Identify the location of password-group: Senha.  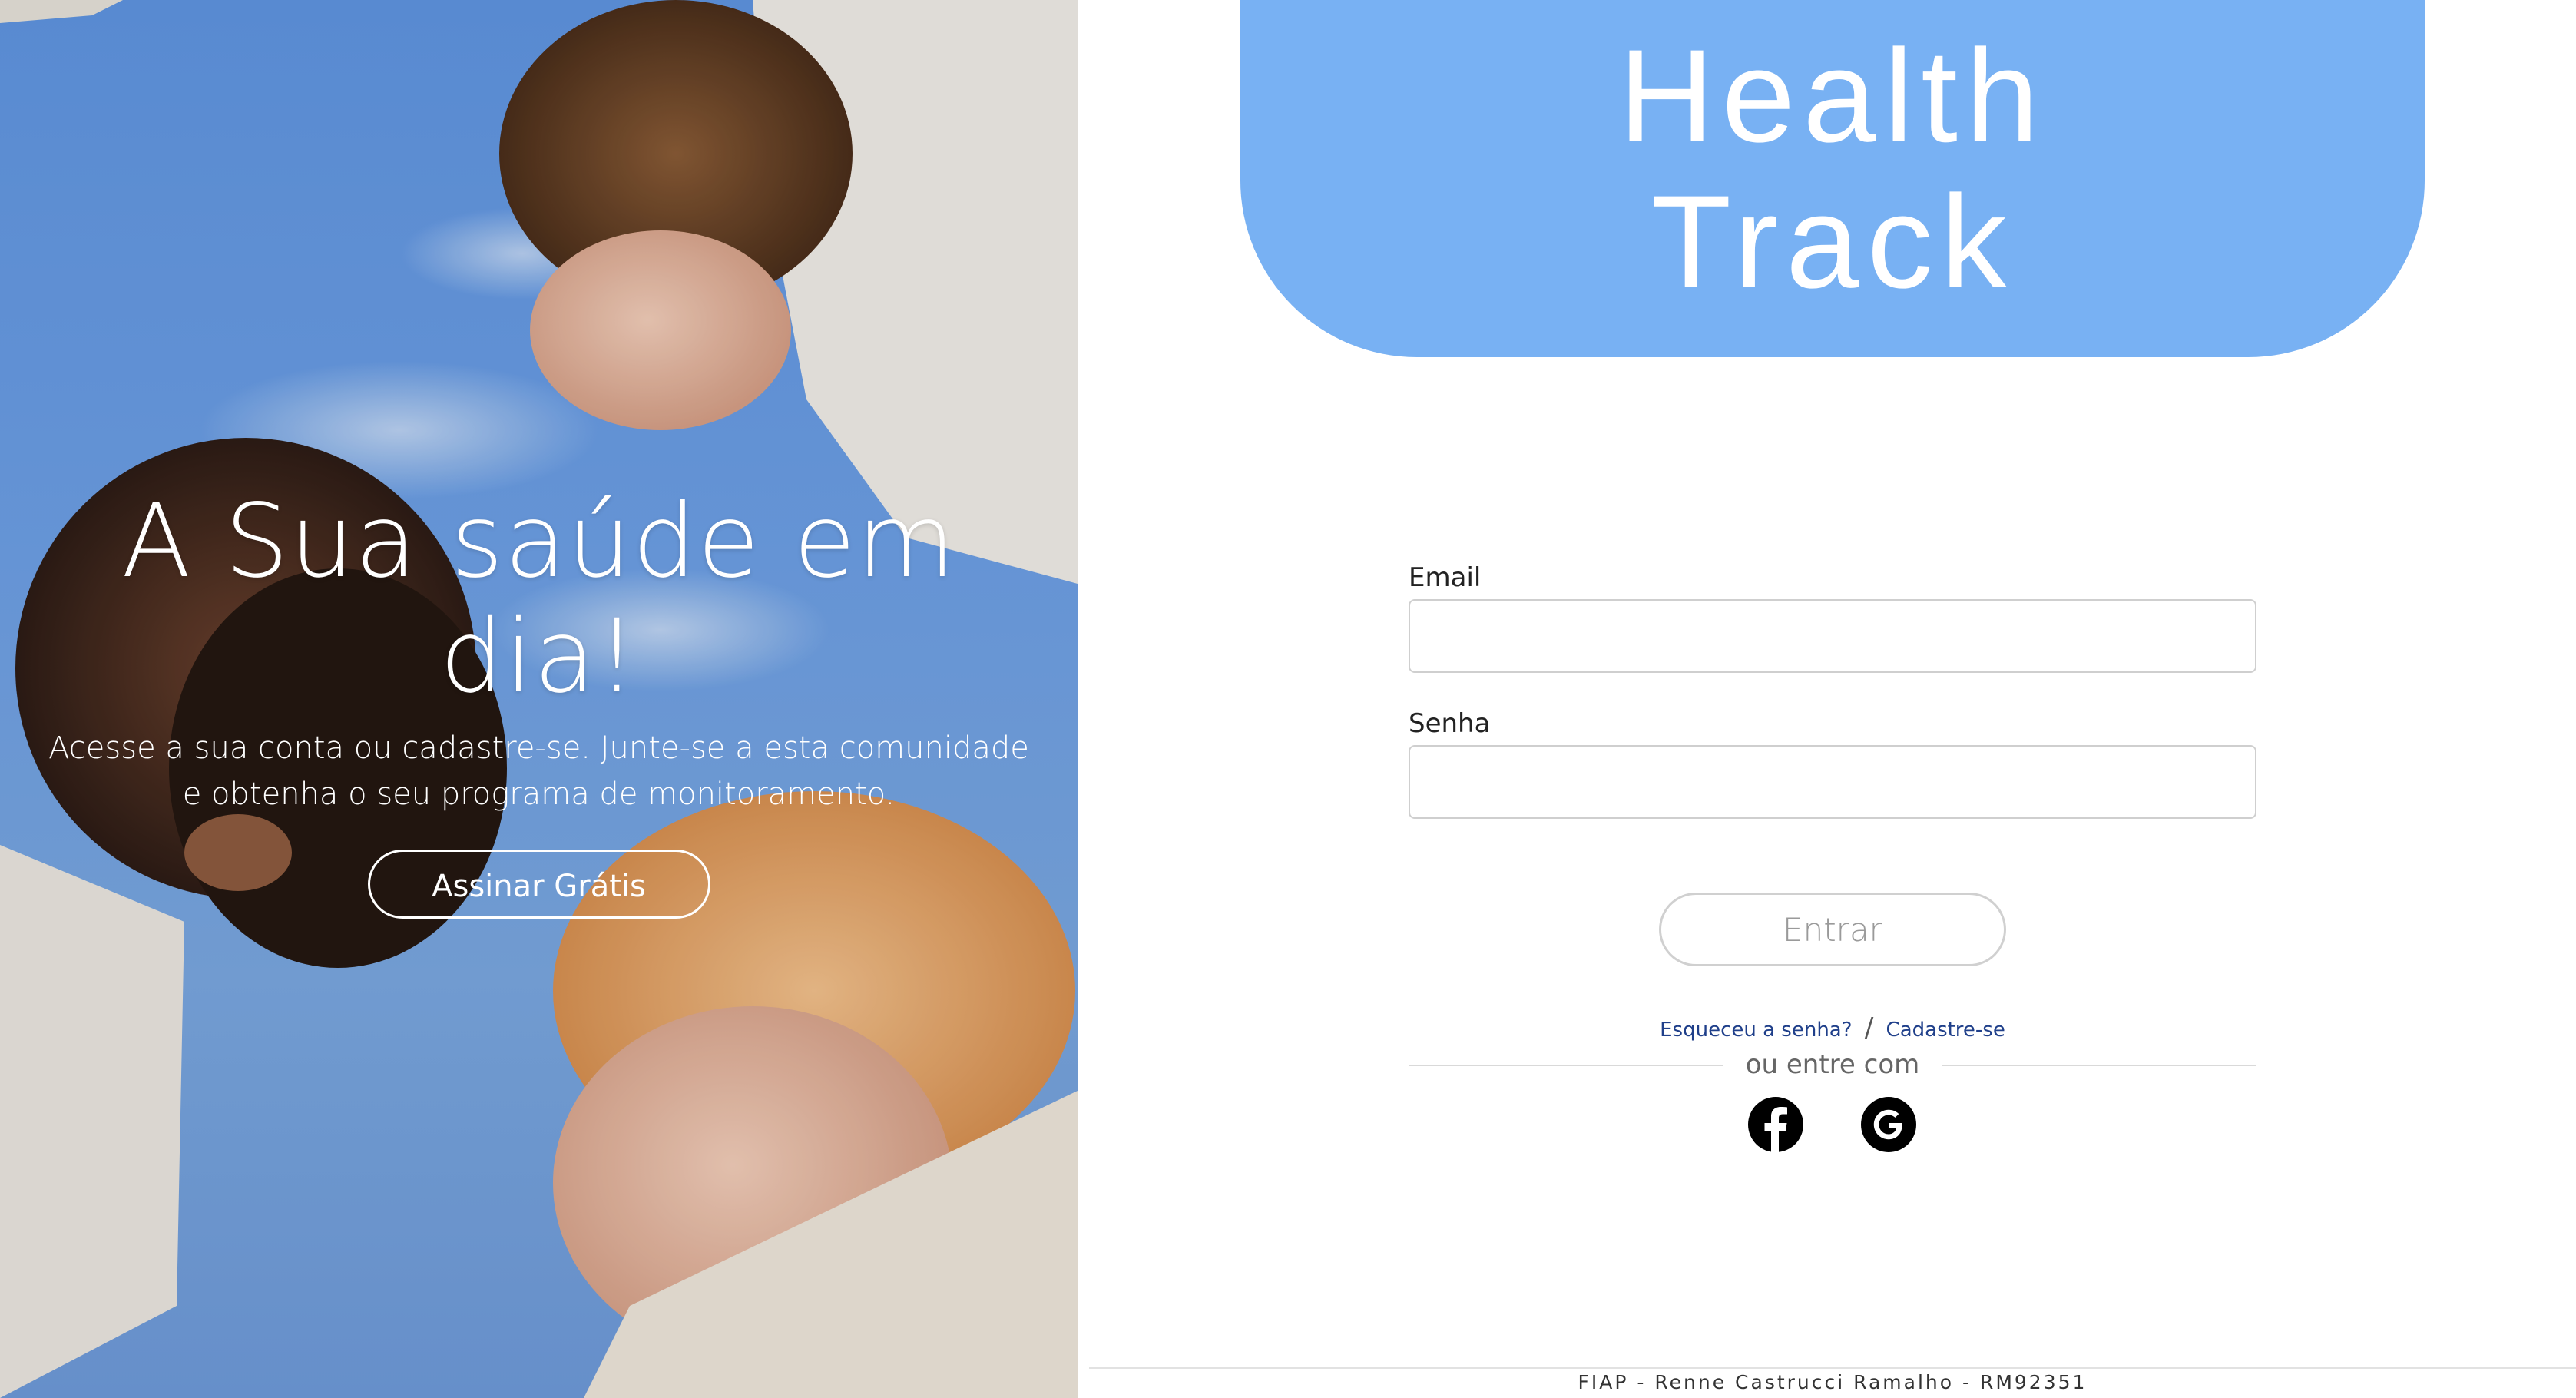
(1832, 764).